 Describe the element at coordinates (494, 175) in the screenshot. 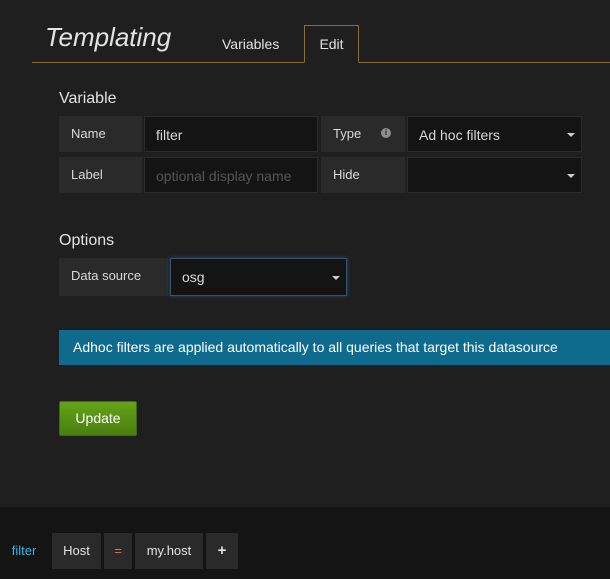

I see `hide-select` at that location.